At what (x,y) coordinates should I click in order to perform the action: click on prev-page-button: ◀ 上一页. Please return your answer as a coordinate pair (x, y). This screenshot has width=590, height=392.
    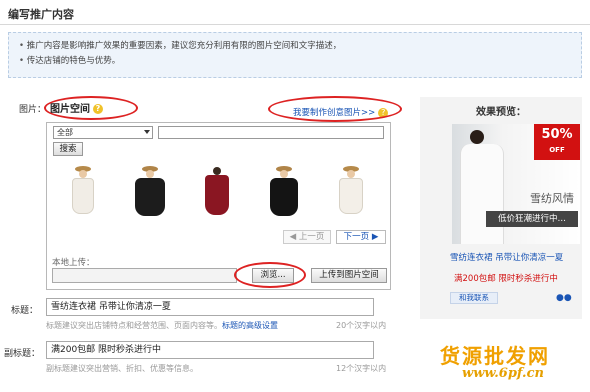
    Looking at the image, I should click on (307, 237).